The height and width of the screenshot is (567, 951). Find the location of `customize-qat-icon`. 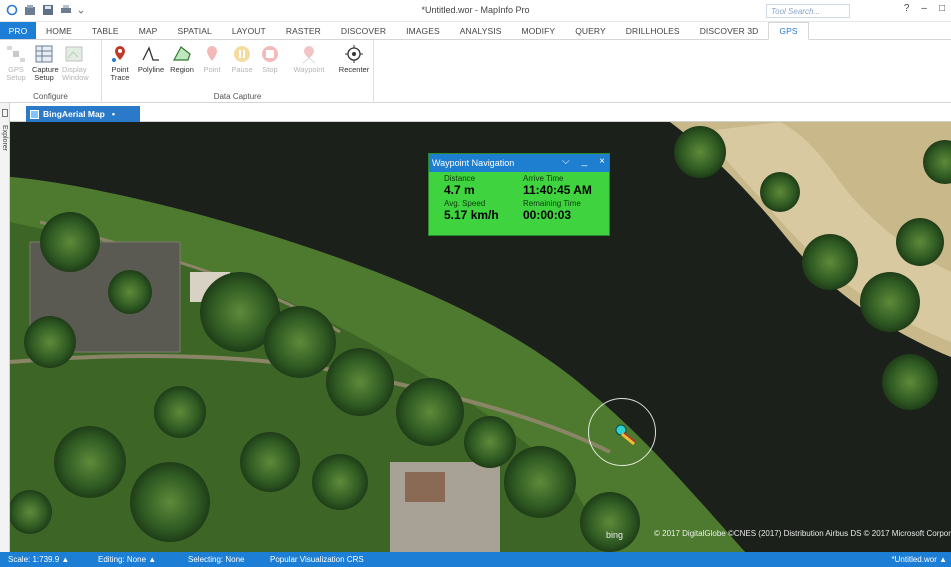

customize-qat-icon is located at coordinates (81, 10).